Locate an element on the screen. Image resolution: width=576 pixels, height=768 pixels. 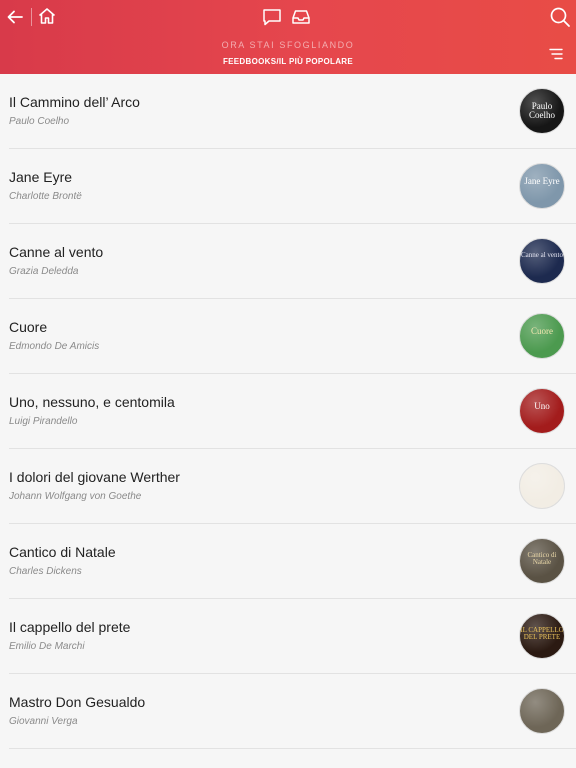
book-cover-text: Canne al vento is located at coordinates (542, 255).